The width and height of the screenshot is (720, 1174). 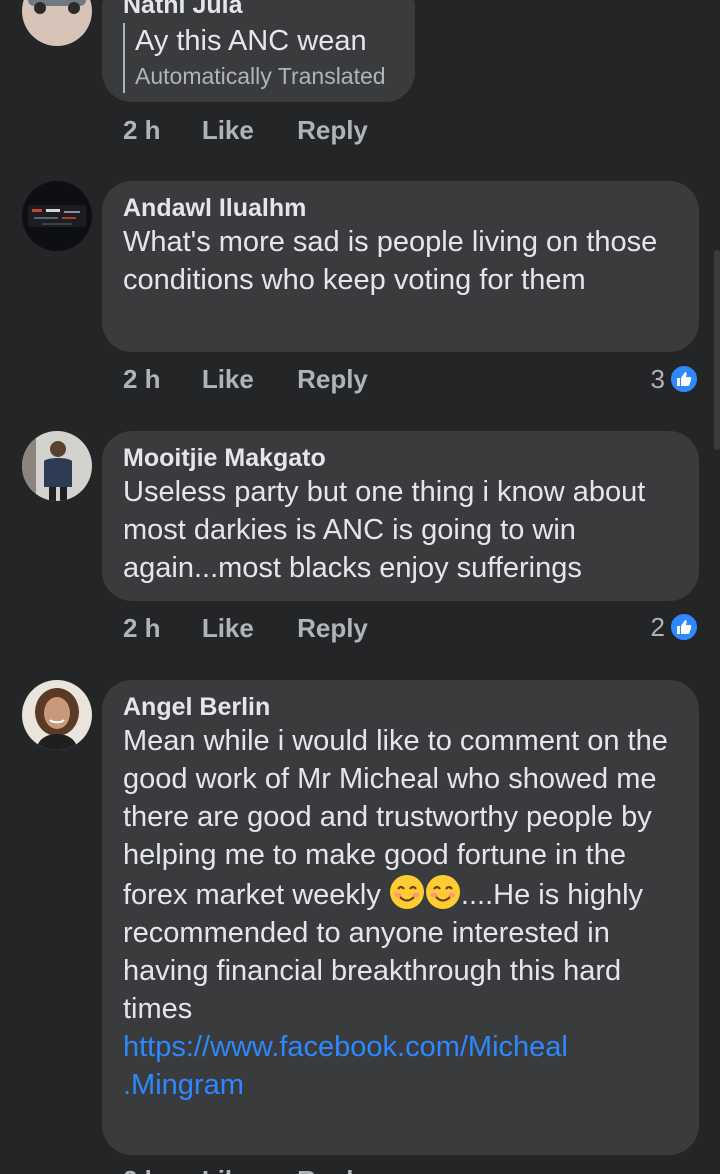 I want to click on scrollbar, so click(x=717, y=350).